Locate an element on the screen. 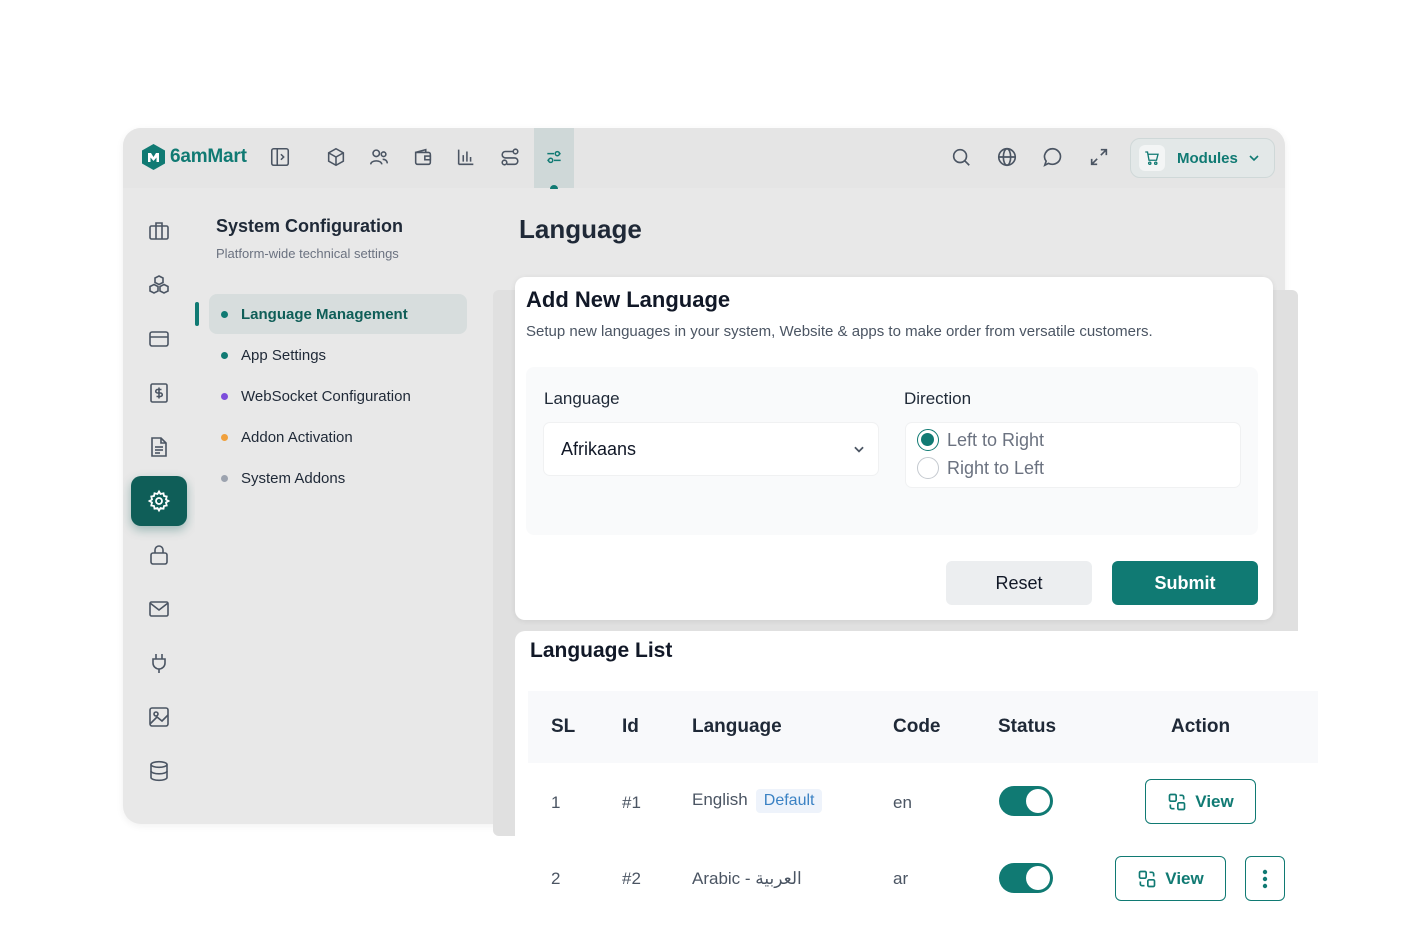 The width and height of the screenshot is (1408, 952). column-header: Language is located at coordinates (737, 726).